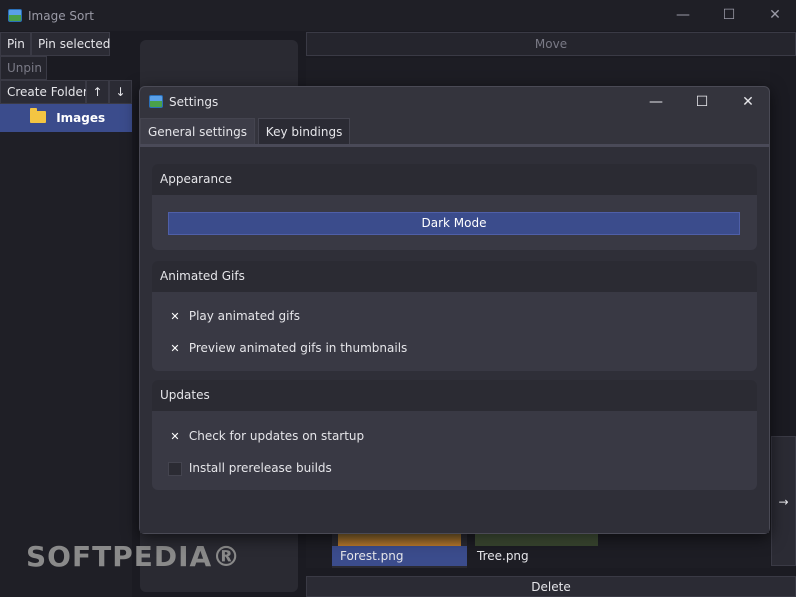 The width and height of the screenshot is (796, 597). I want to click on minimize-icon: —, so click(683, 15).